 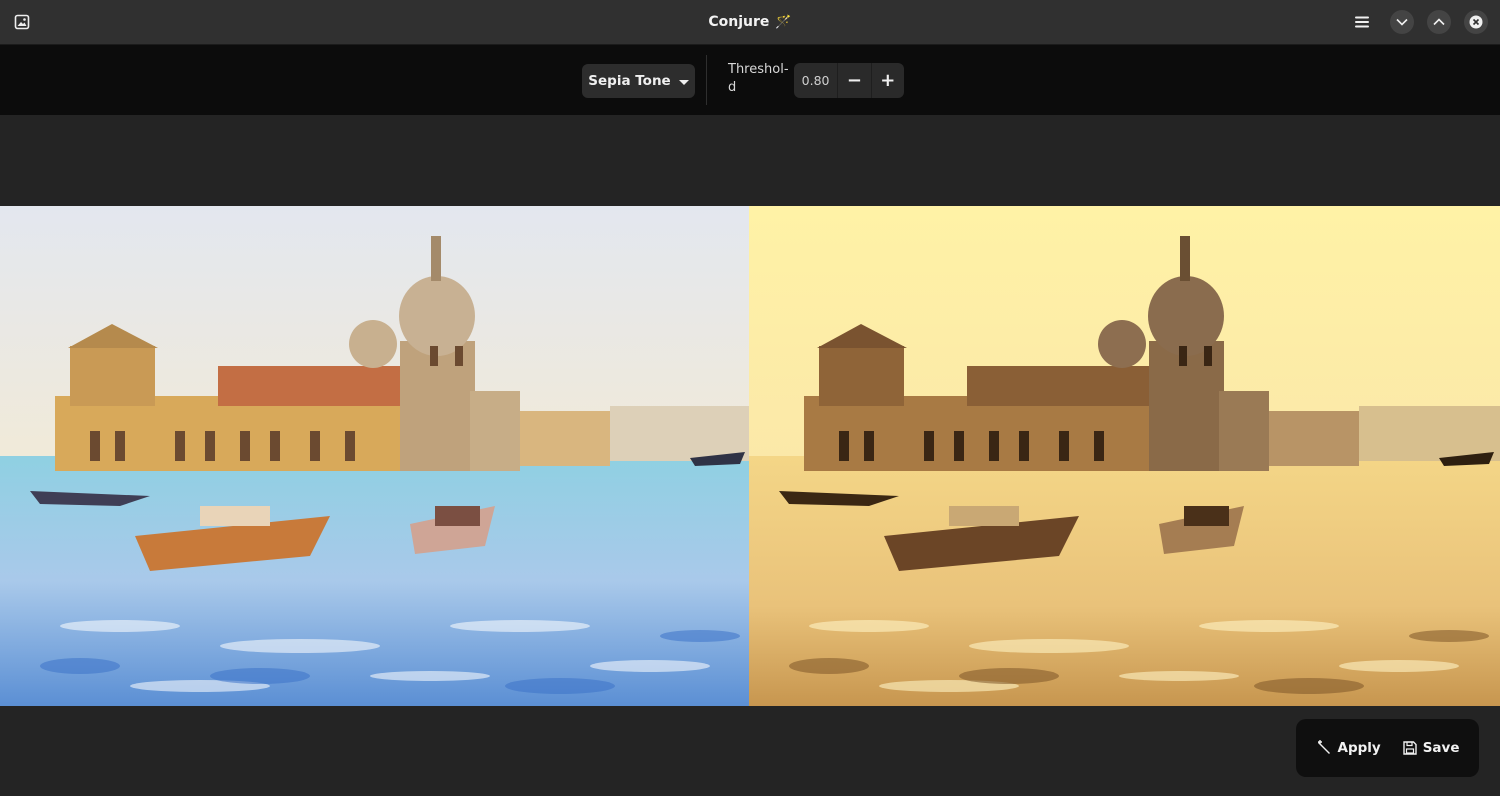 I want to click on chevron-down-icon, so click(x=1402, y=22).